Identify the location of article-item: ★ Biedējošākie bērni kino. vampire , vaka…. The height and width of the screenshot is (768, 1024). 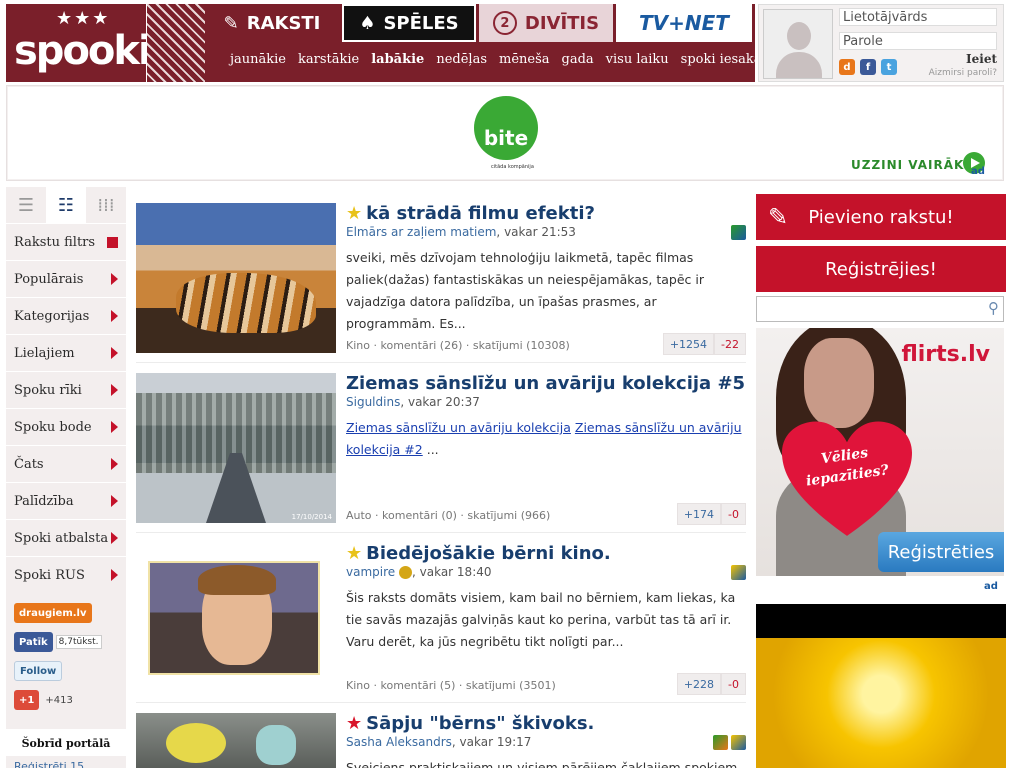
(441, 619).